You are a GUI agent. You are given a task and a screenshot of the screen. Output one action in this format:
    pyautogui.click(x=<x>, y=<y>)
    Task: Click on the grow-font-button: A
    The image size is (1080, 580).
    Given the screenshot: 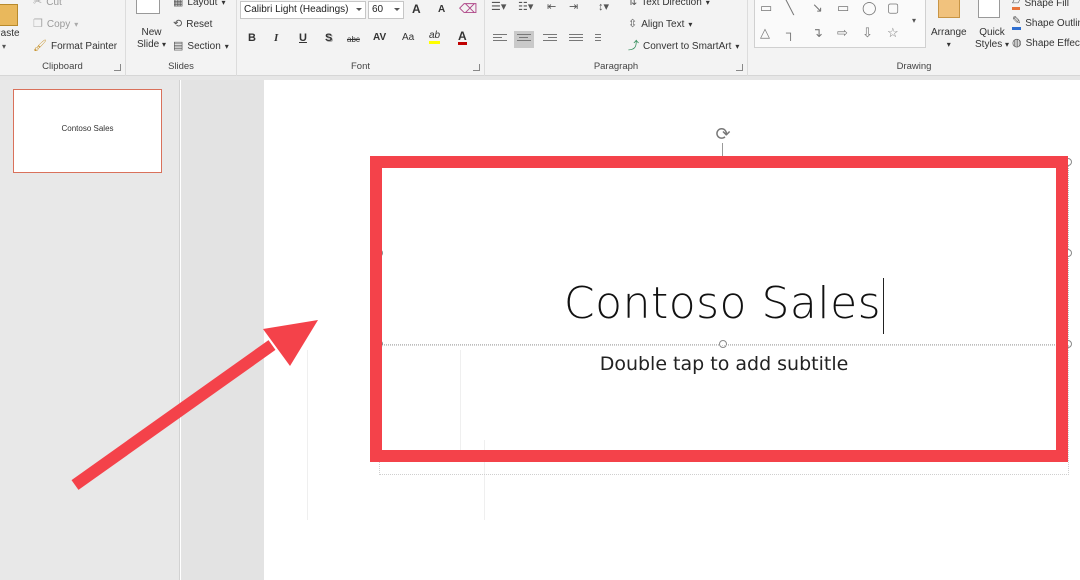 What is the action you would take?
    pyautogui.click(x=416, y=9)
    